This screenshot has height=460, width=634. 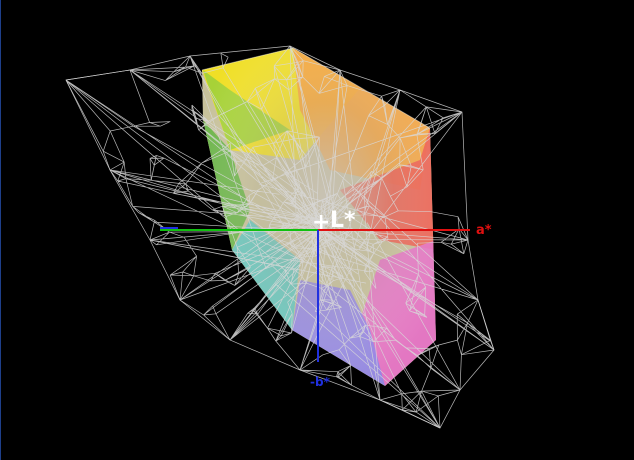 I want to click on l-axis-label: L*, so click(x=343, y=220).